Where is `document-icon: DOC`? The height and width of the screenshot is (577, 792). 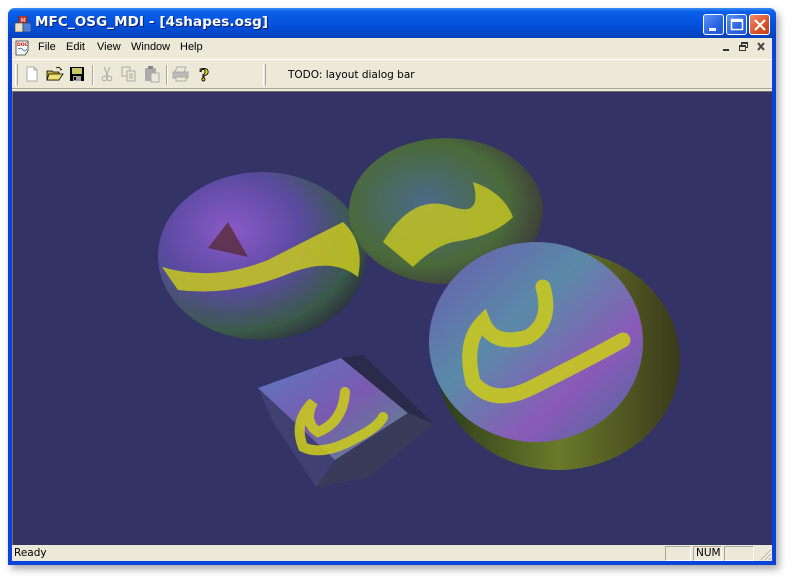 document-icon: DOC is located at coordinates (23, 48).